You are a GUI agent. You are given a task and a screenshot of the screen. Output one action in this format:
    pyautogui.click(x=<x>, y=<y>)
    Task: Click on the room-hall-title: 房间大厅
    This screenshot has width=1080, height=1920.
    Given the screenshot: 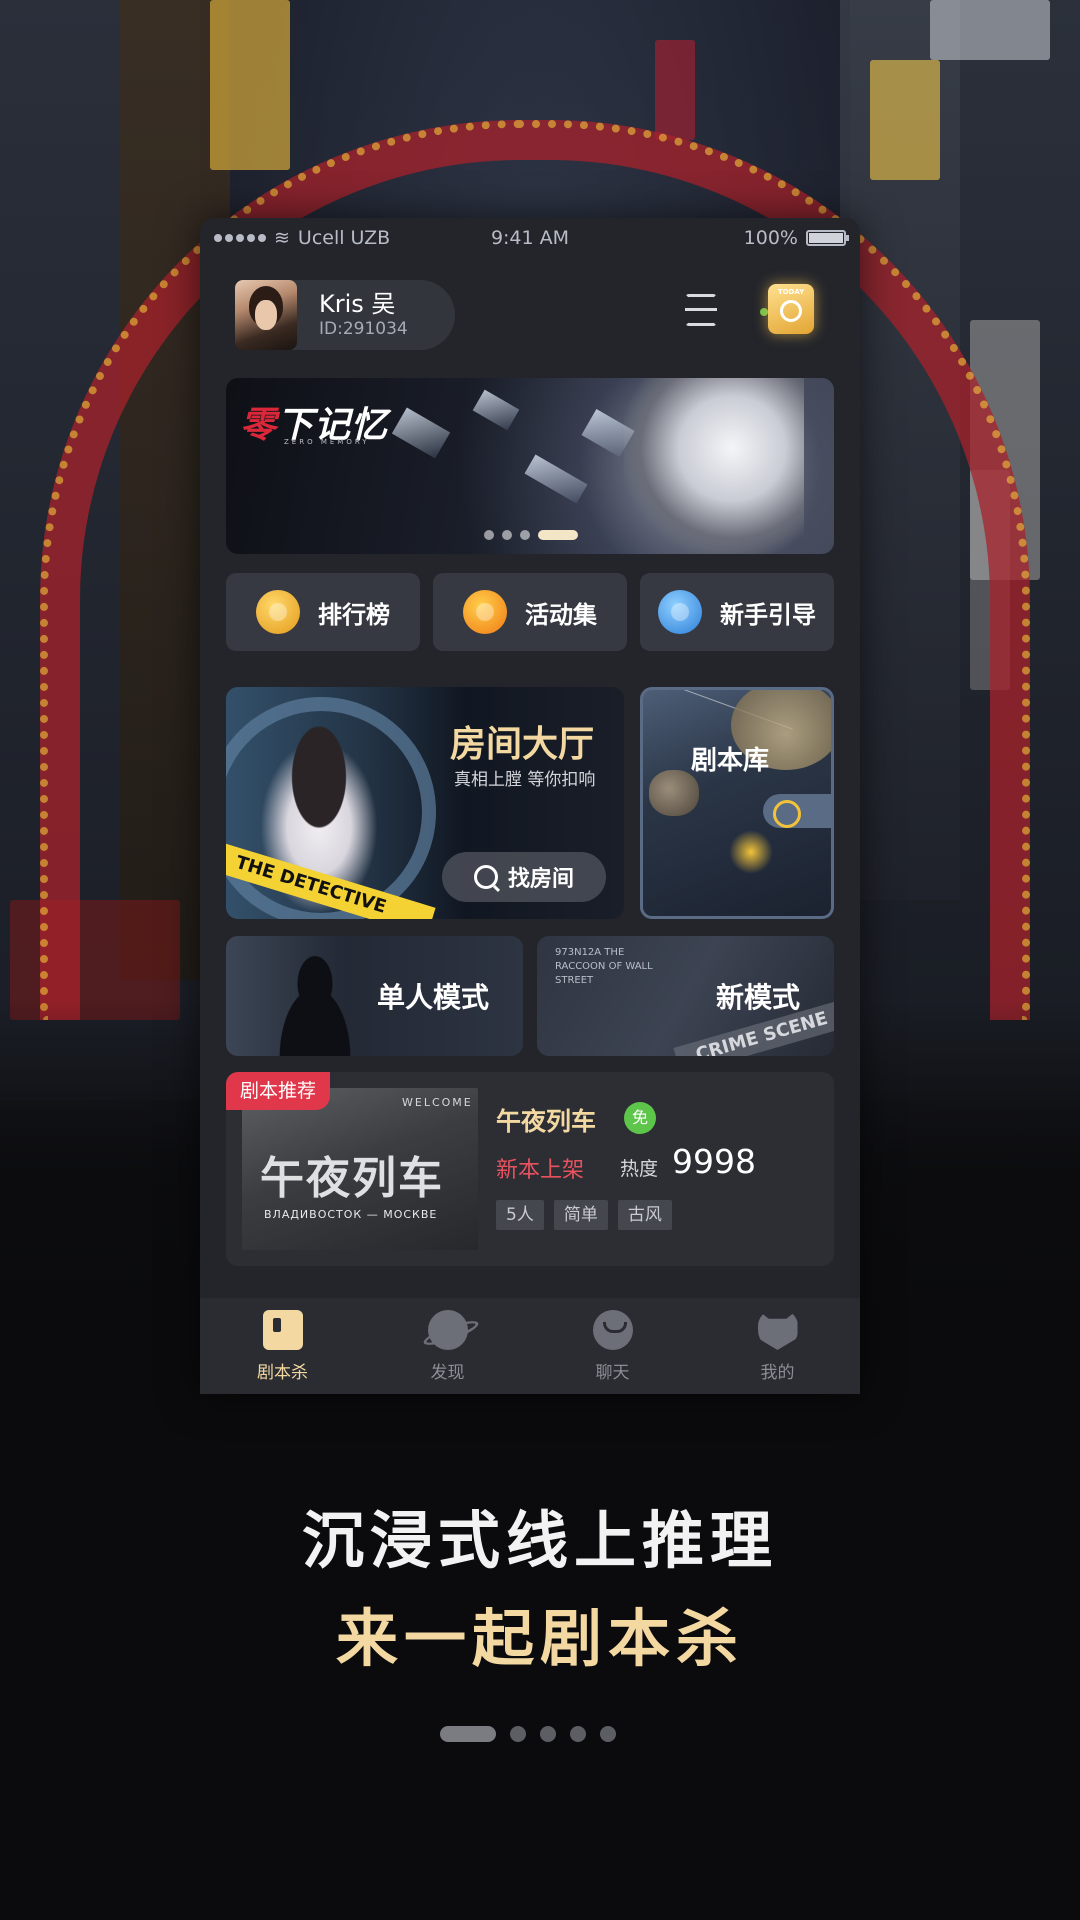 What is the action you would take?
    pyautogui.click(x=522, y=744)
    